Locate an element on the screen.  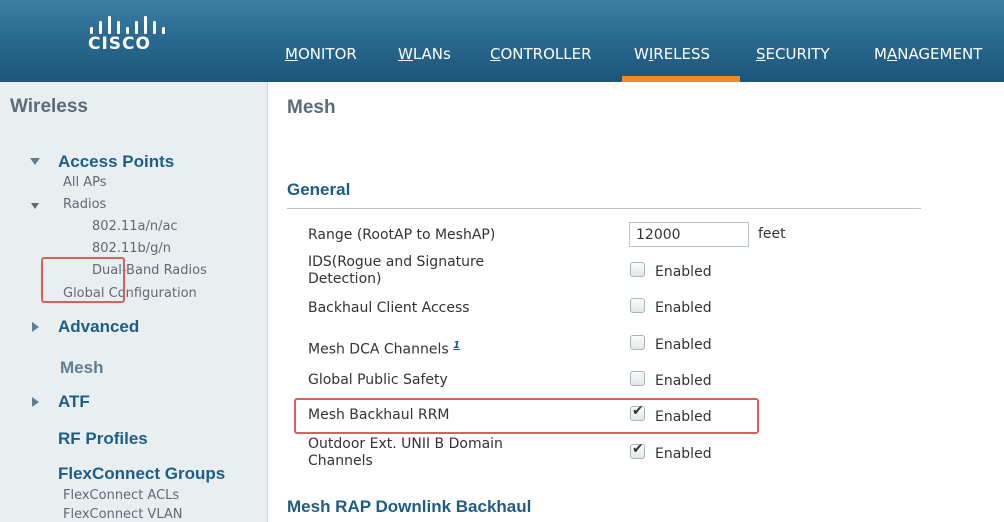
outdoor-unii-b-label-line2: Channels is located at coordinates (340, 461).